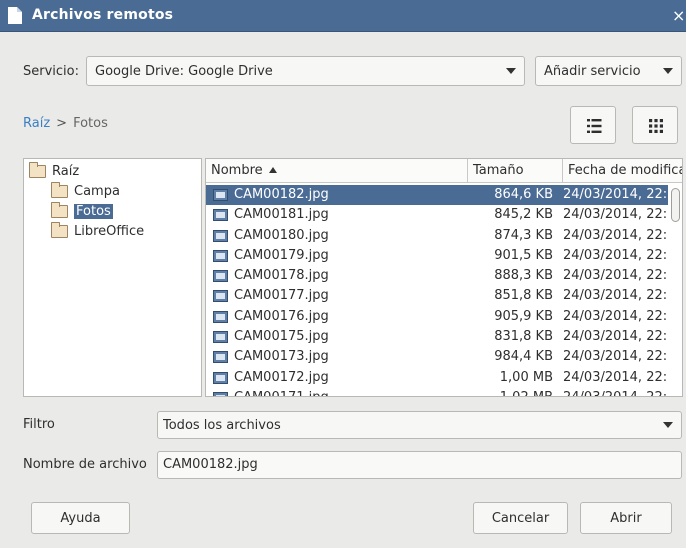  I want to click on column-header-name: Nombre, so click(337, 171).